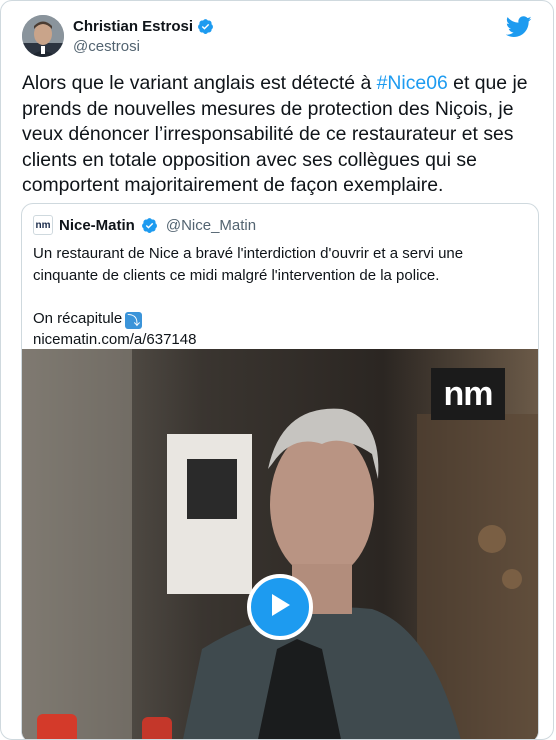  I want to click on play-icon, so click(280, 607).